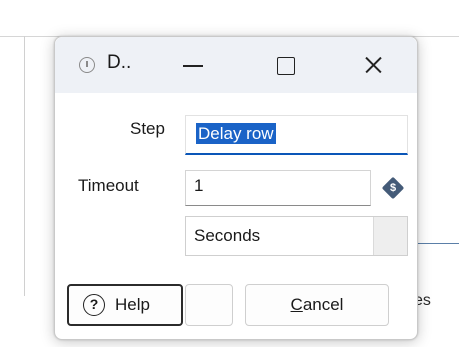  Describe the element at coordinates (147, 128) in the screenshot. I see `step-label: Step` at that location.